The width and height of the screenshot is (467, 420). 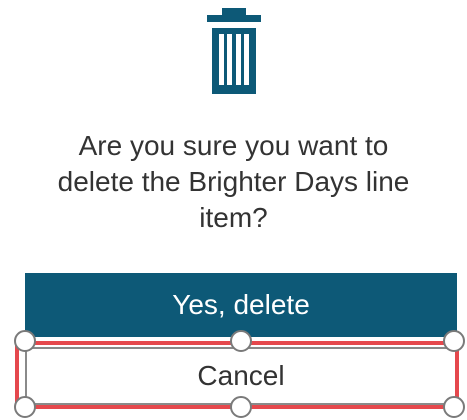 I want to click on resize-handle-bottom-left, so click(x=25, y=407).